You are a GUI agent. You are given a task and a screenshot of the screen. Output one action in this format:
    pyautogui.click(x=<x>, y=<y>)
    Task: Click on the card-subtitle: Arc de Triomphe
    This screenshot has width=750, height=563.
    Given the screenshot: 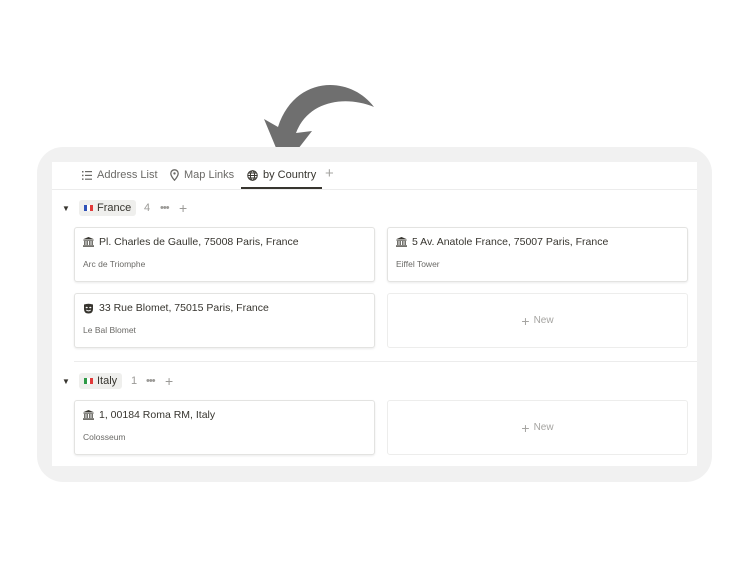 What is the action you would take?
    pyautogui.click(x=114, y=264)
    